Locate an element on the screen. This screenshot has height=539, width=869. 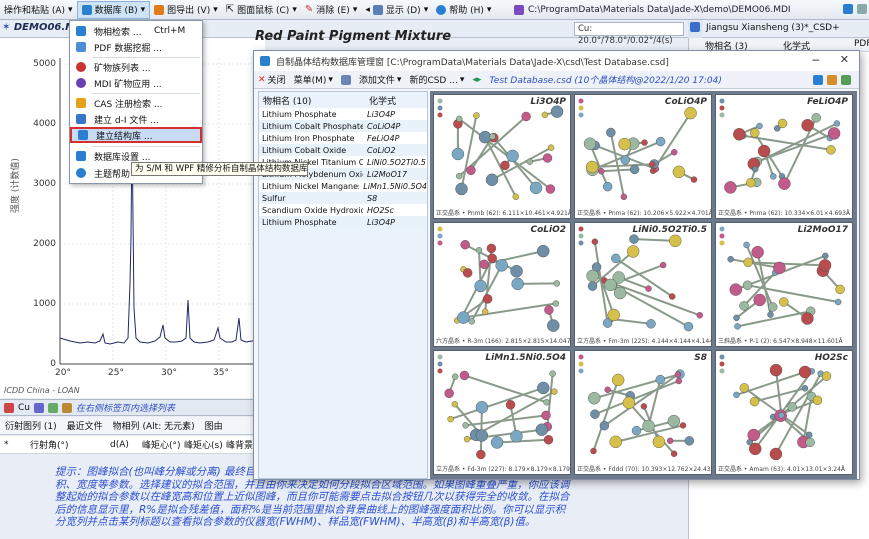
col-header: d(A) is located at coordinates (126, 445).